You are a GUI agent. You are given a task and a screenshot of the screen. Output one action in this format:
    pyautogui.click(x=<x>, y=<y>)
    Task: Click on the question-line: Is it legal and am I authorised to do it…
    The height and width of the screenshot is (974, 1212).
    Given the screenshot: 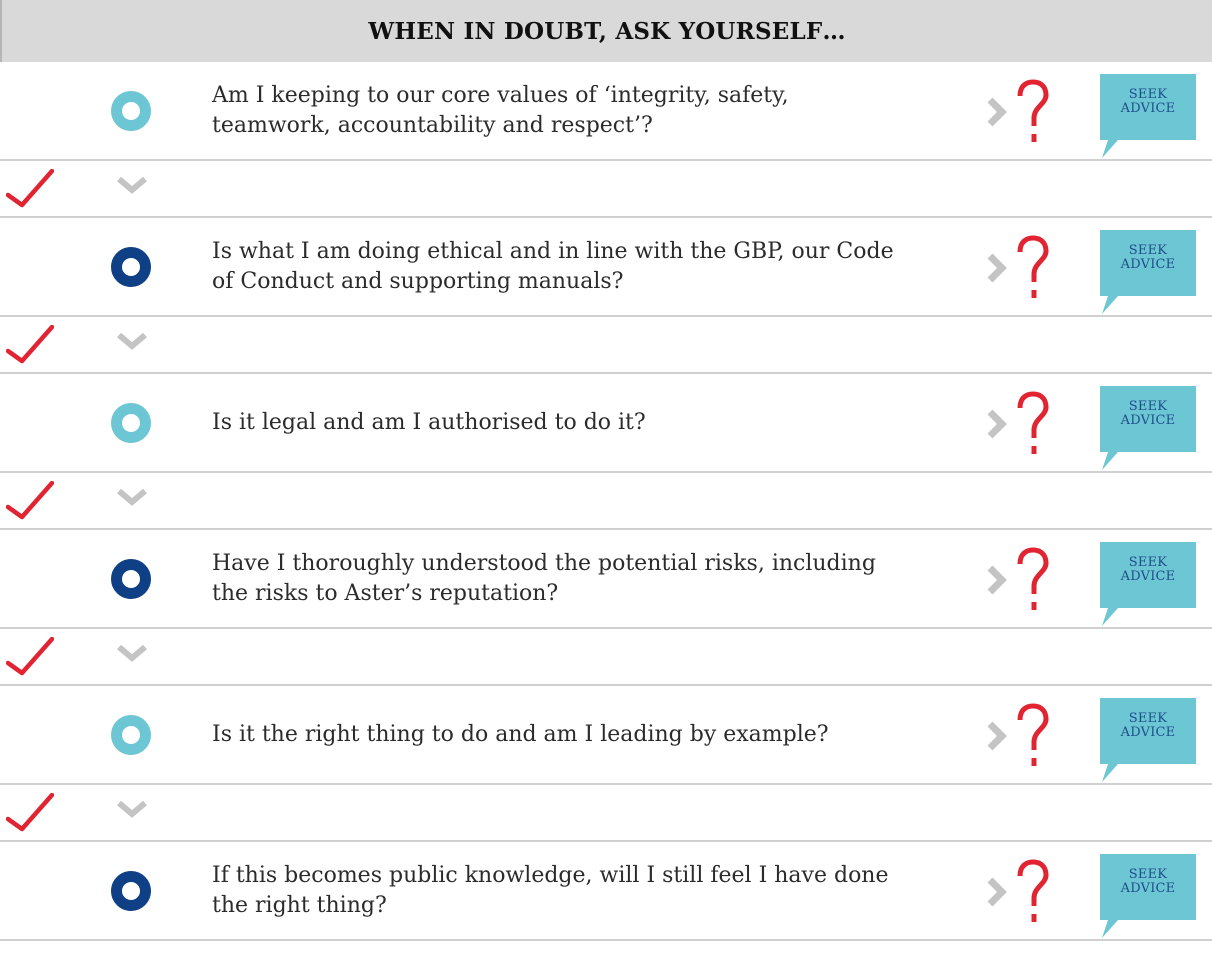 What is the action you would take?
    pyautogui.click(x=429, y=422)
    